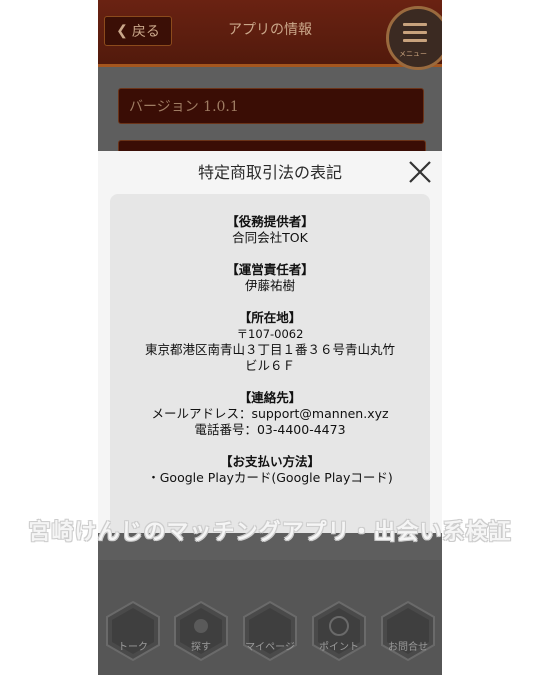  I want to click on address-line-1: 東京都港区南青山３丁目１番３６号青山丸竹, so click(269, 349).